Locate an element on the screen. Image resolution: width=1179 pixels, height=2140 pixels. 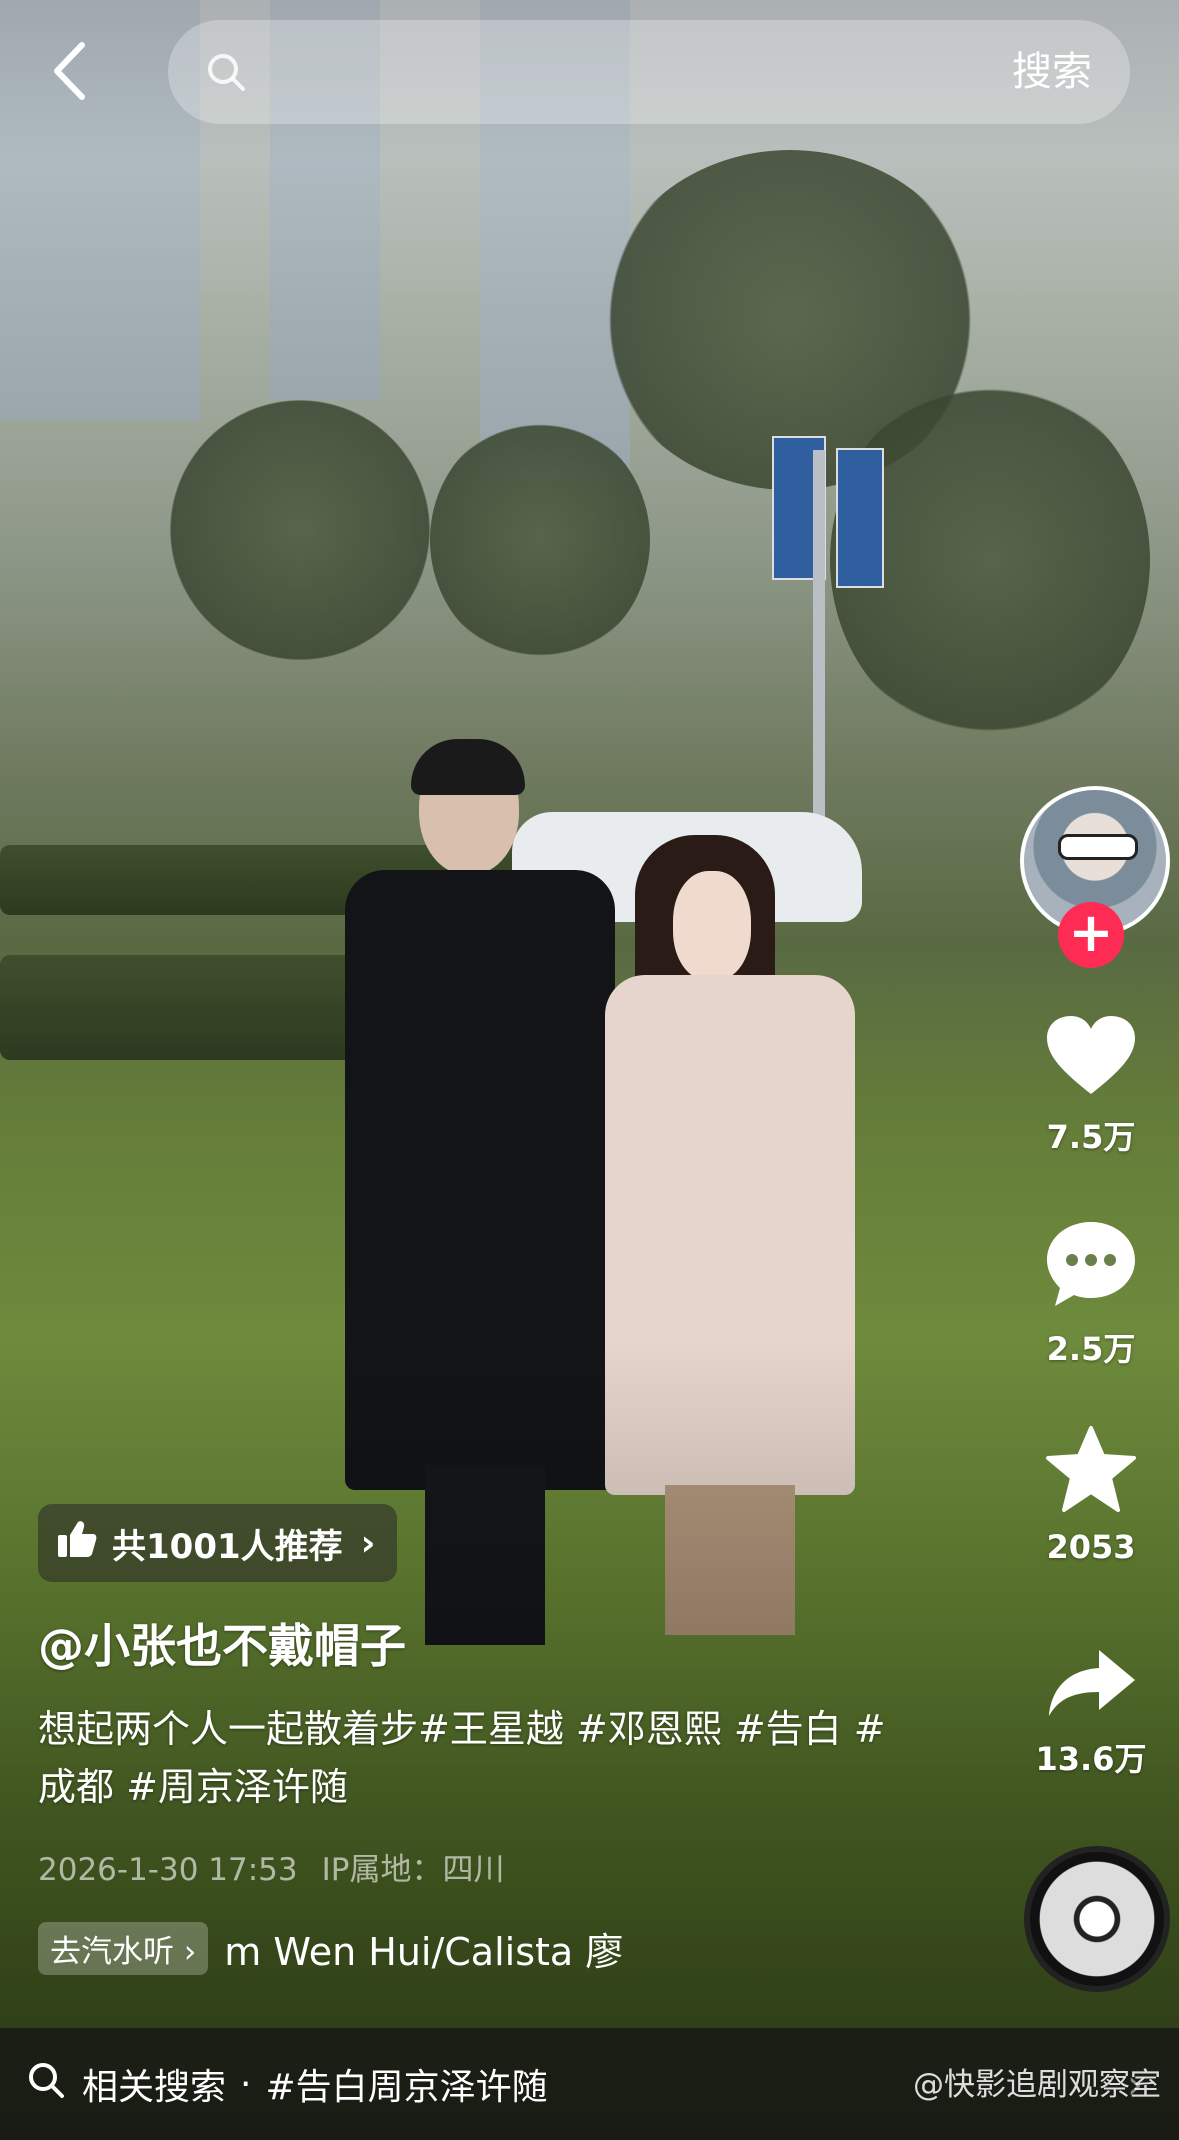
music-row: 去汽水听 › m Wen Hui/Calista 廖 is located at coordinates (330, 1948).